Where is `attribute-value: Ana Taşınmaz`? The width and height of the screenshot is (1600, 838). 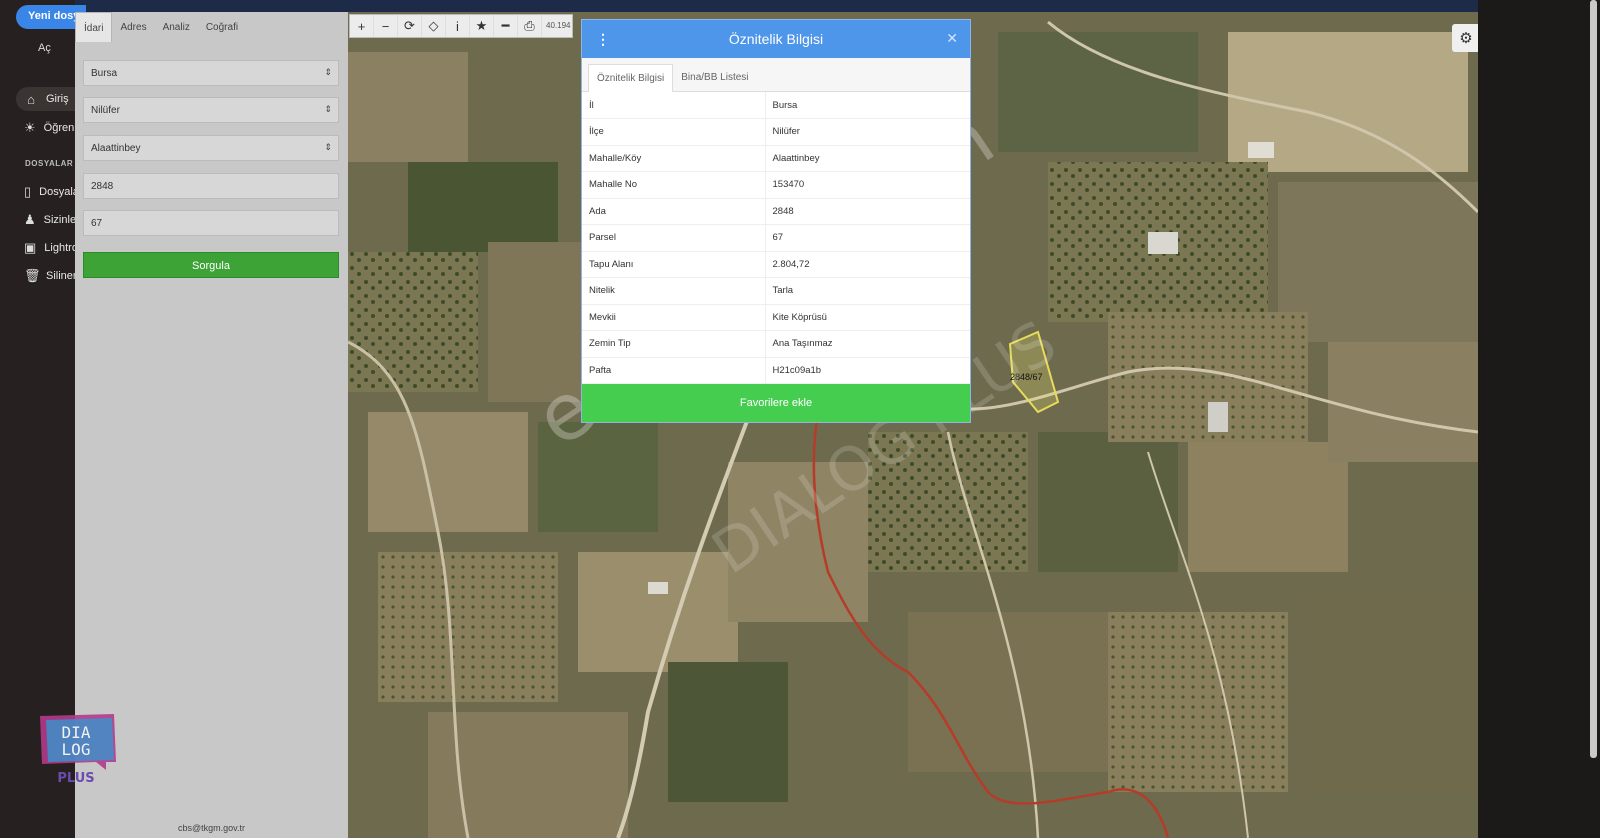
attribute-value: Ana Taşınmaz is located at coordinates (867, 344).